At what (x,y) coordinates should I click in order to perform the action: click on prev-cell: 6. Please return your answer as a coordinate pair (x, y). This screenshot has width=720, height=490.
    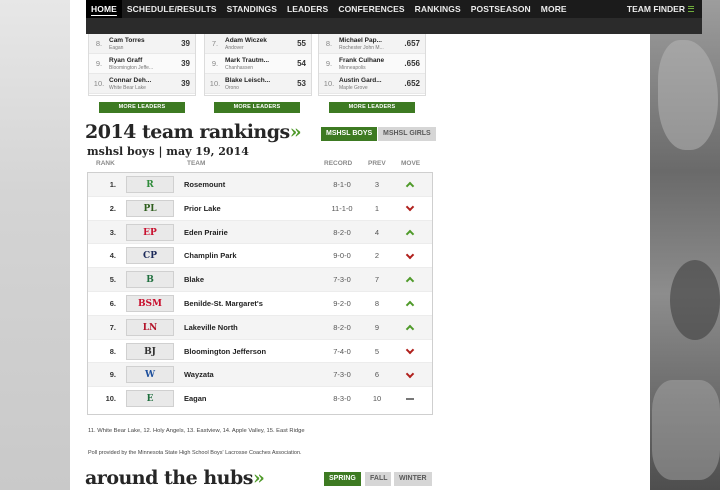
    Looking at the image, I should click on (377, 375).